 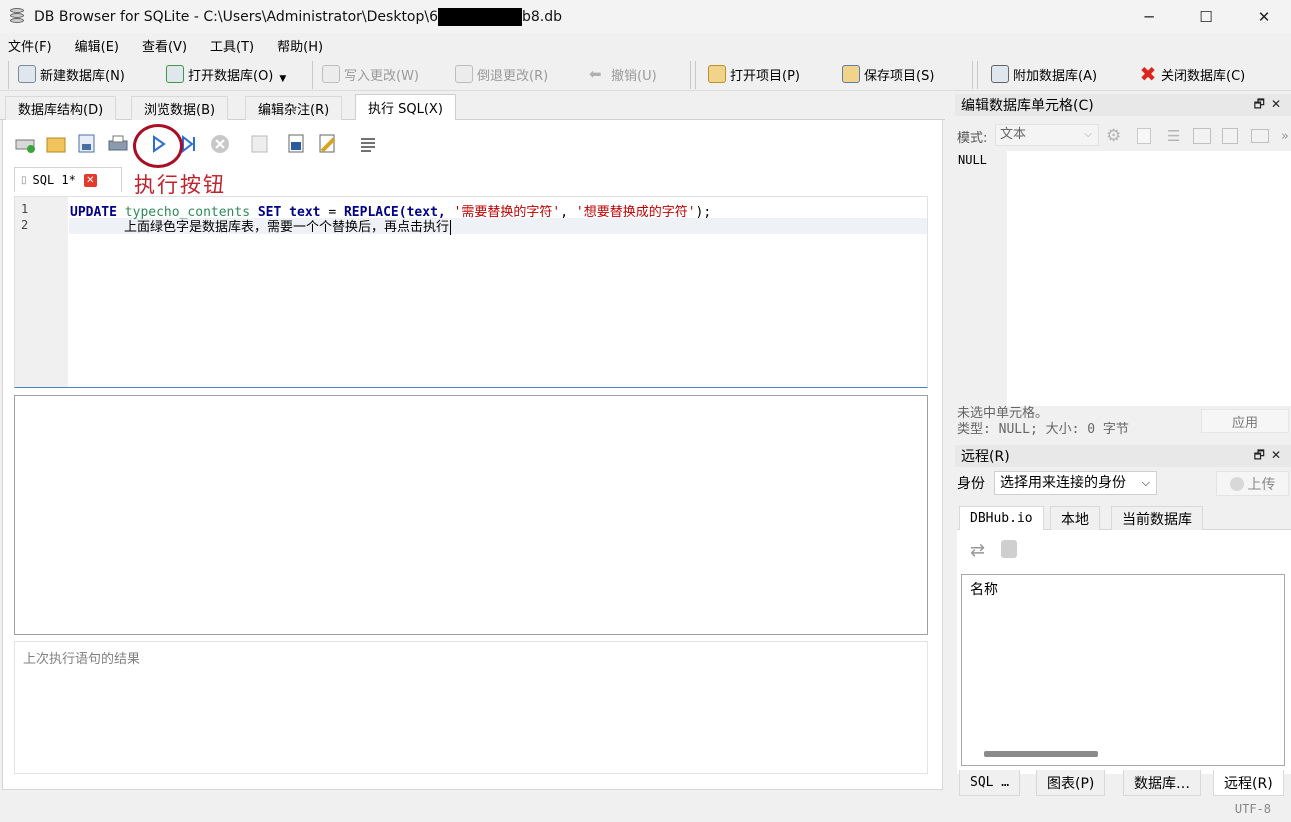 I want to click on save-sql-file-button, so click(x=88, y=144).